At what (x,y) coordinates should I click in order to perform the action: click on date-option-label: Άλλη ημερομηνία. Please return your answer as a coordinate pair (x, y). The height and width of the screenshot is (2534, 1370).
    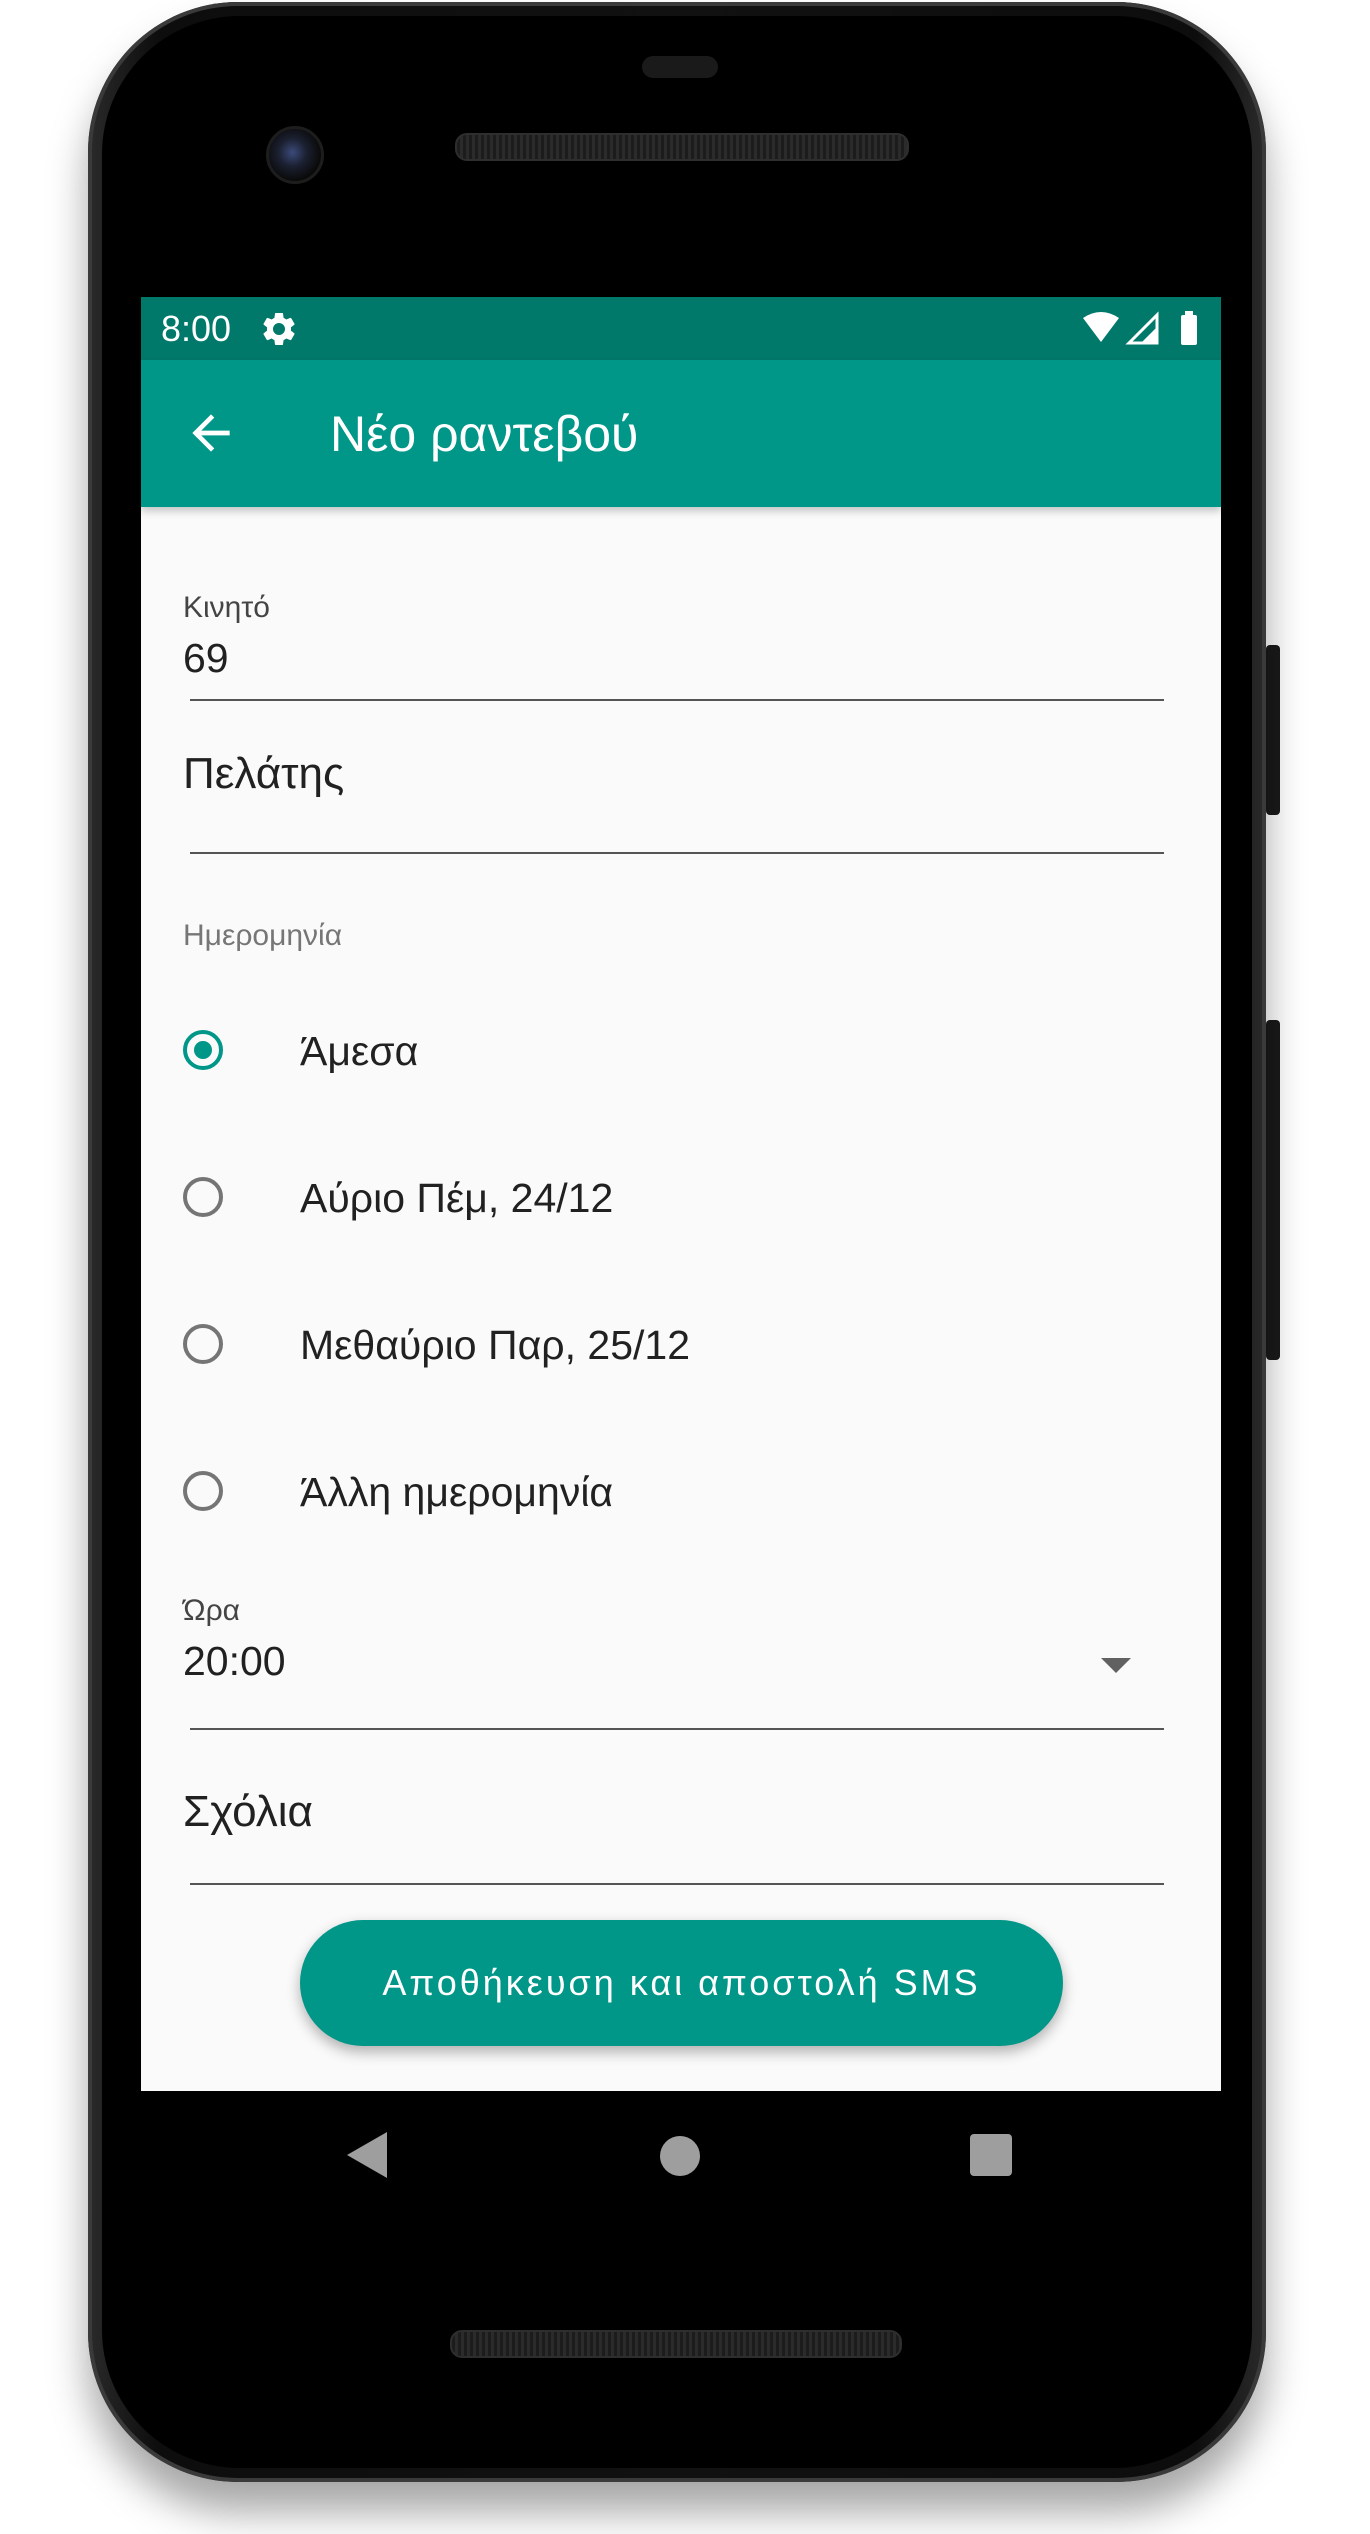
    Looking at the image, I should click on (457, 1492).